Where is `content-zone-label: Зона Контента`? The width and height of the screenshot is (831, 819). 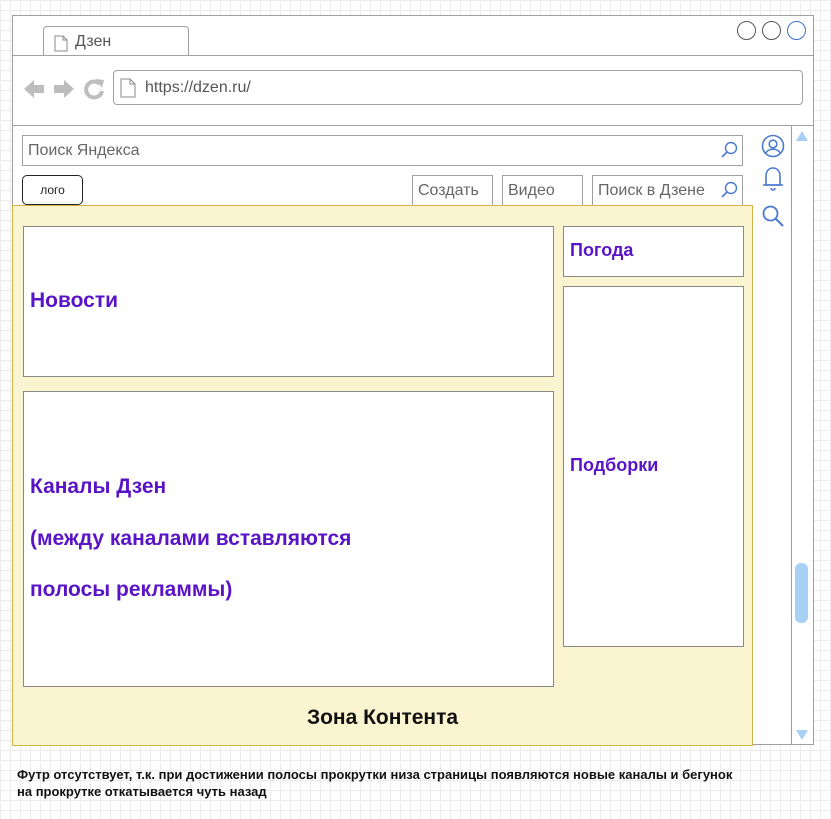 content-zone-label: Зона Контента is located at coordinates (382, 717).